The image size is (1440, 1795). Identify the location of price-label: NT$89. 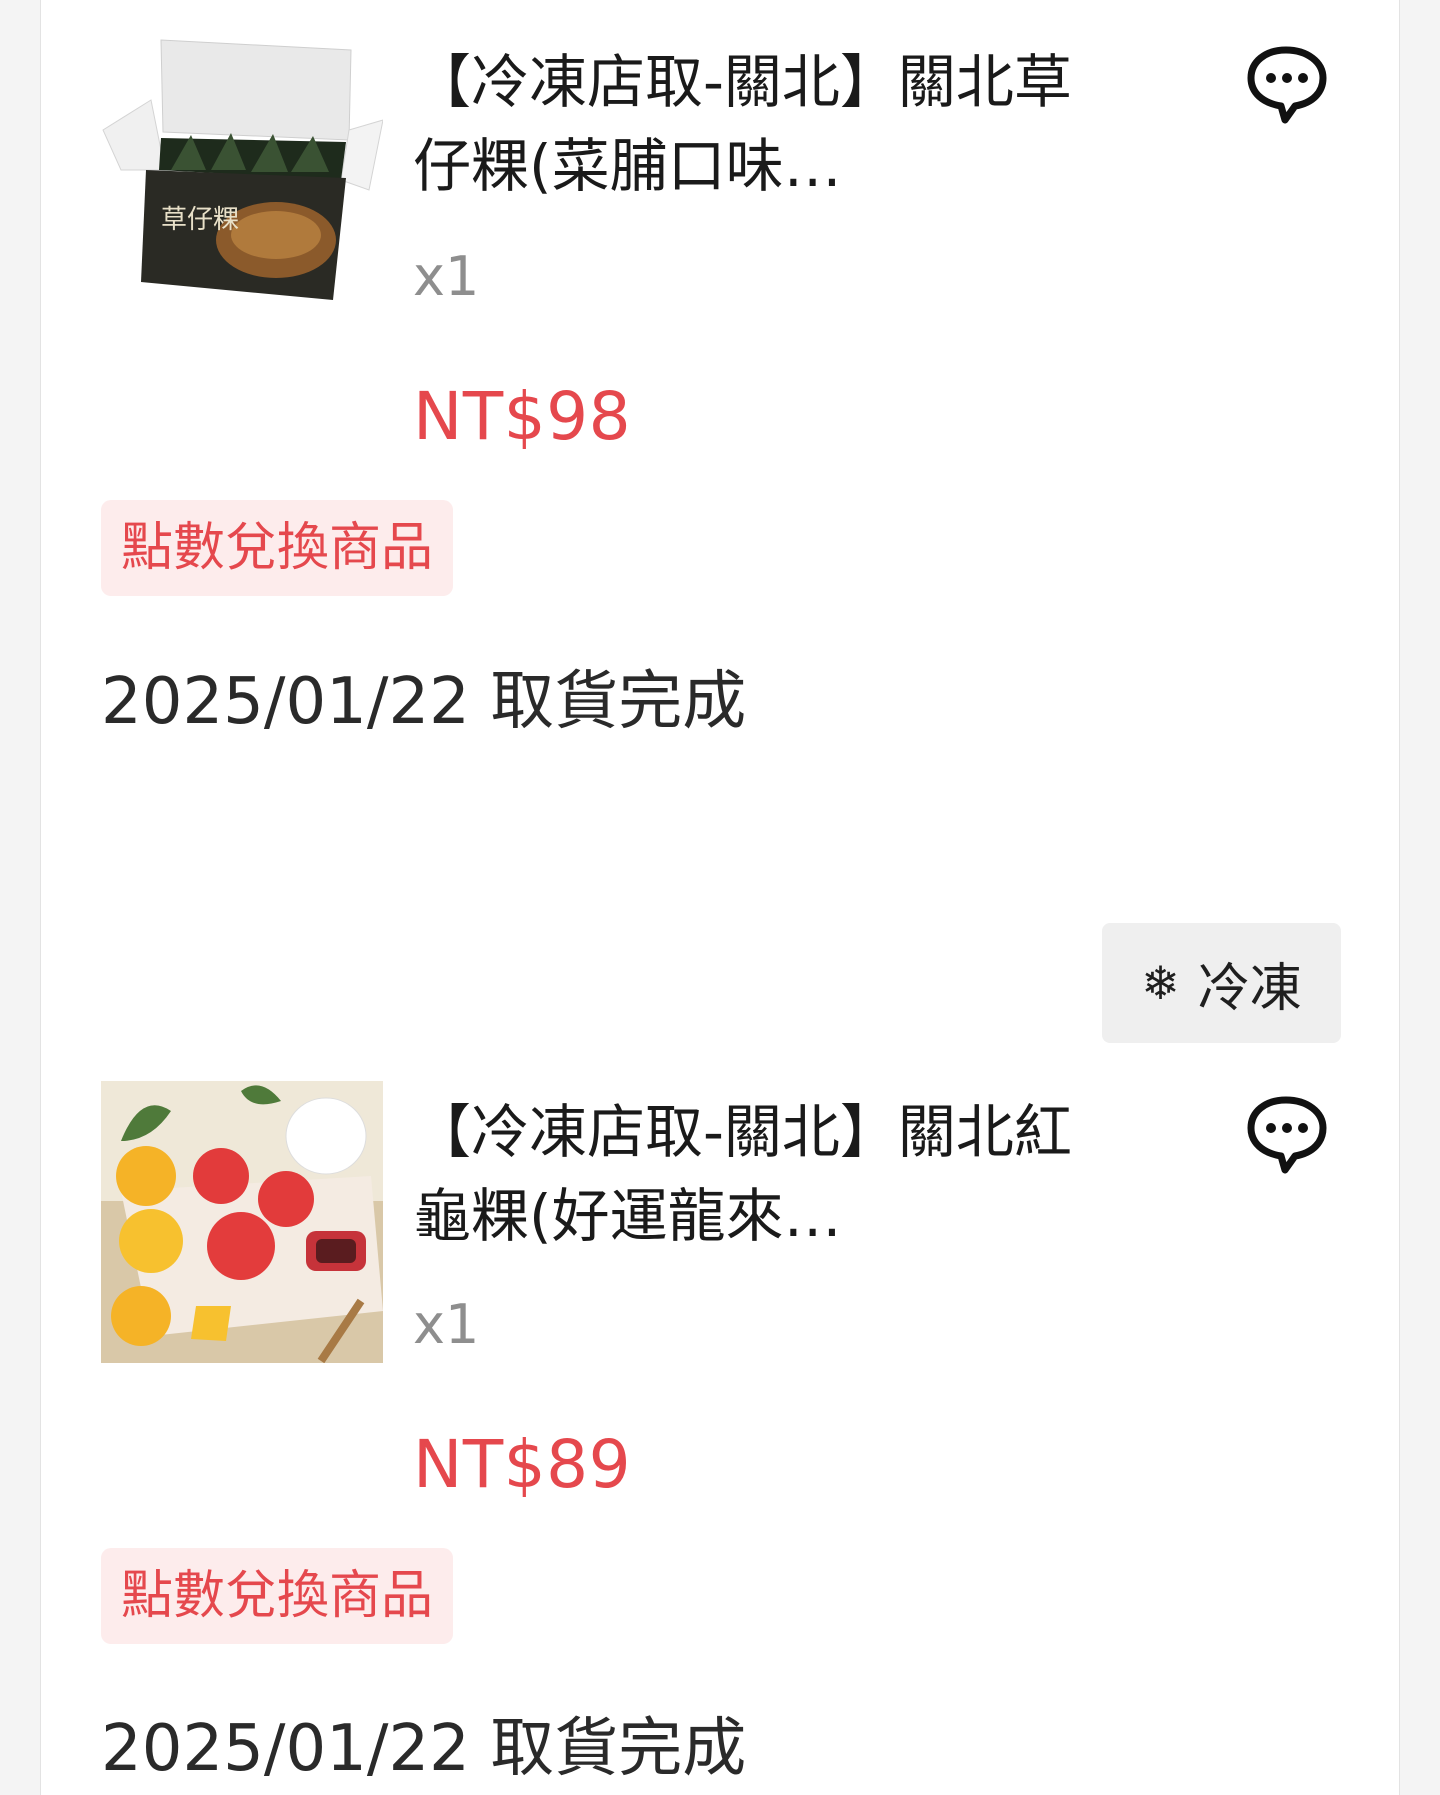
(522, 1464).